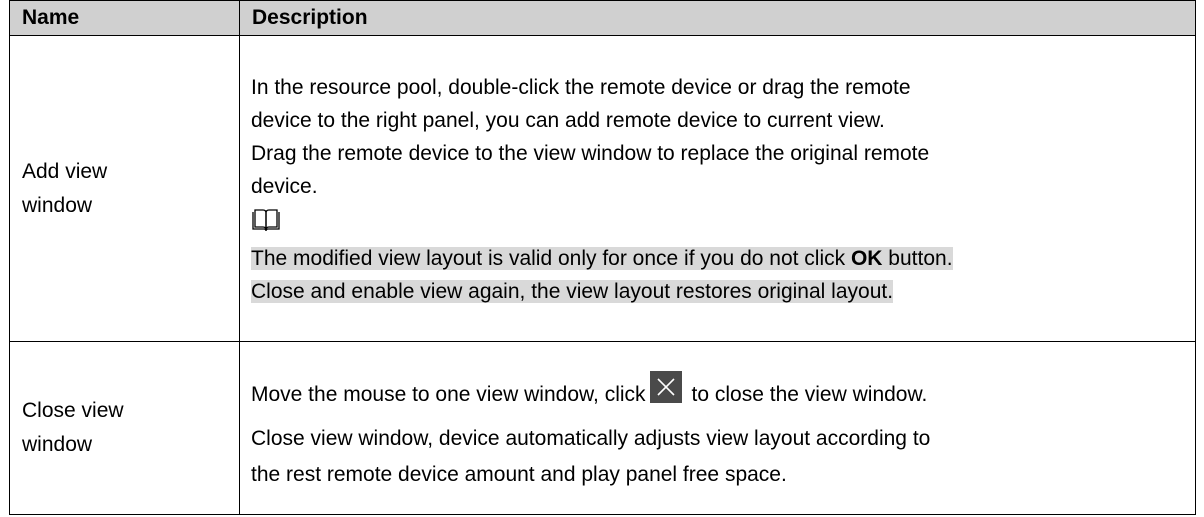 The image size is (1204, 517). I want to click on table-header-row: Name Description, so click(602, 18).